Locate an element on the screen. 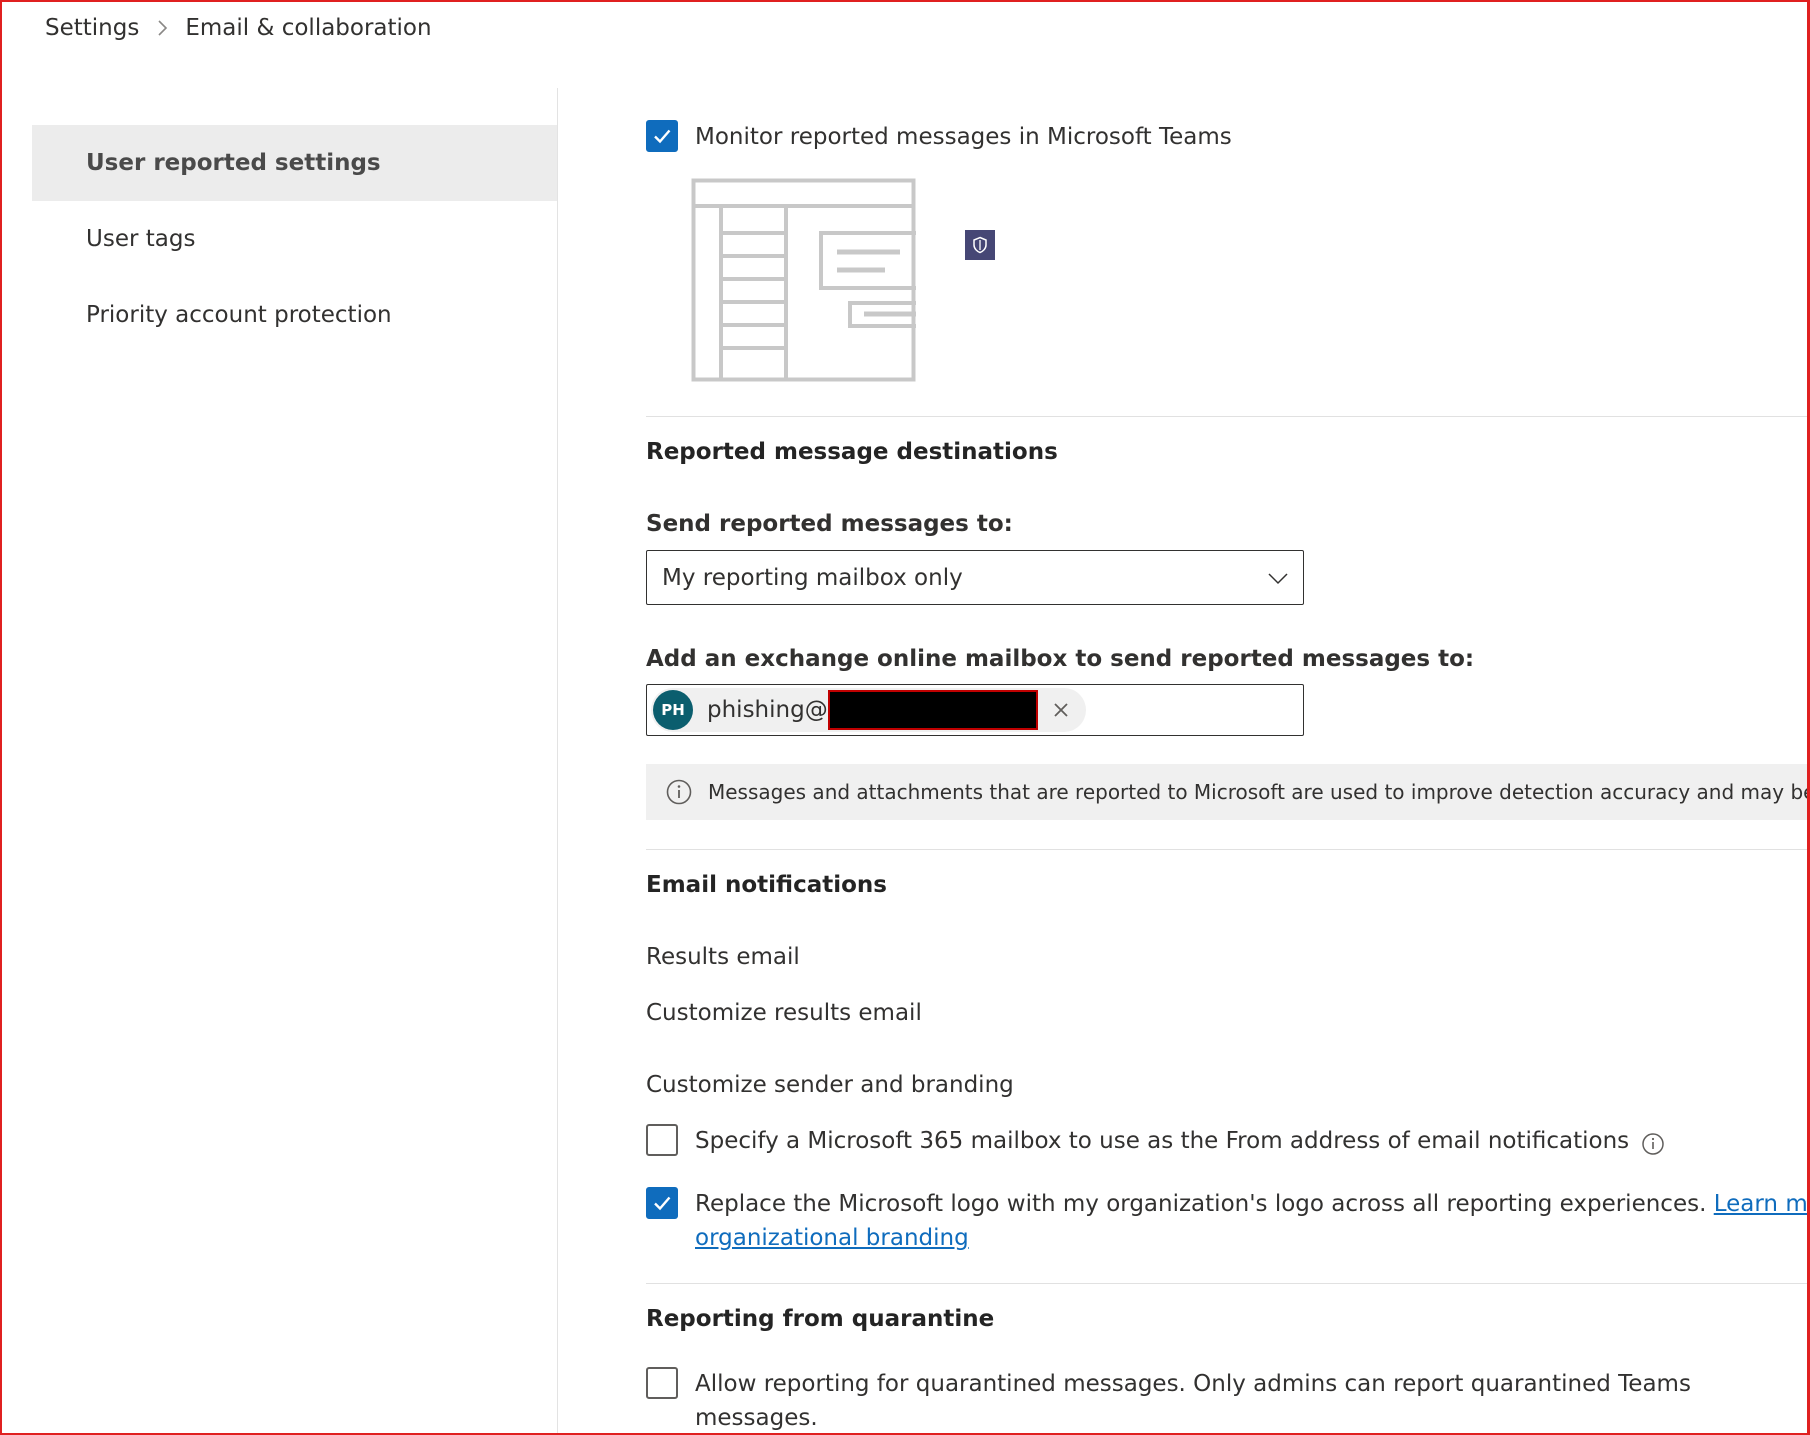 The height and width of the screenshot is (1435, 1810). nav-item-user-tags: User tags is located at coordinates (294, 239).